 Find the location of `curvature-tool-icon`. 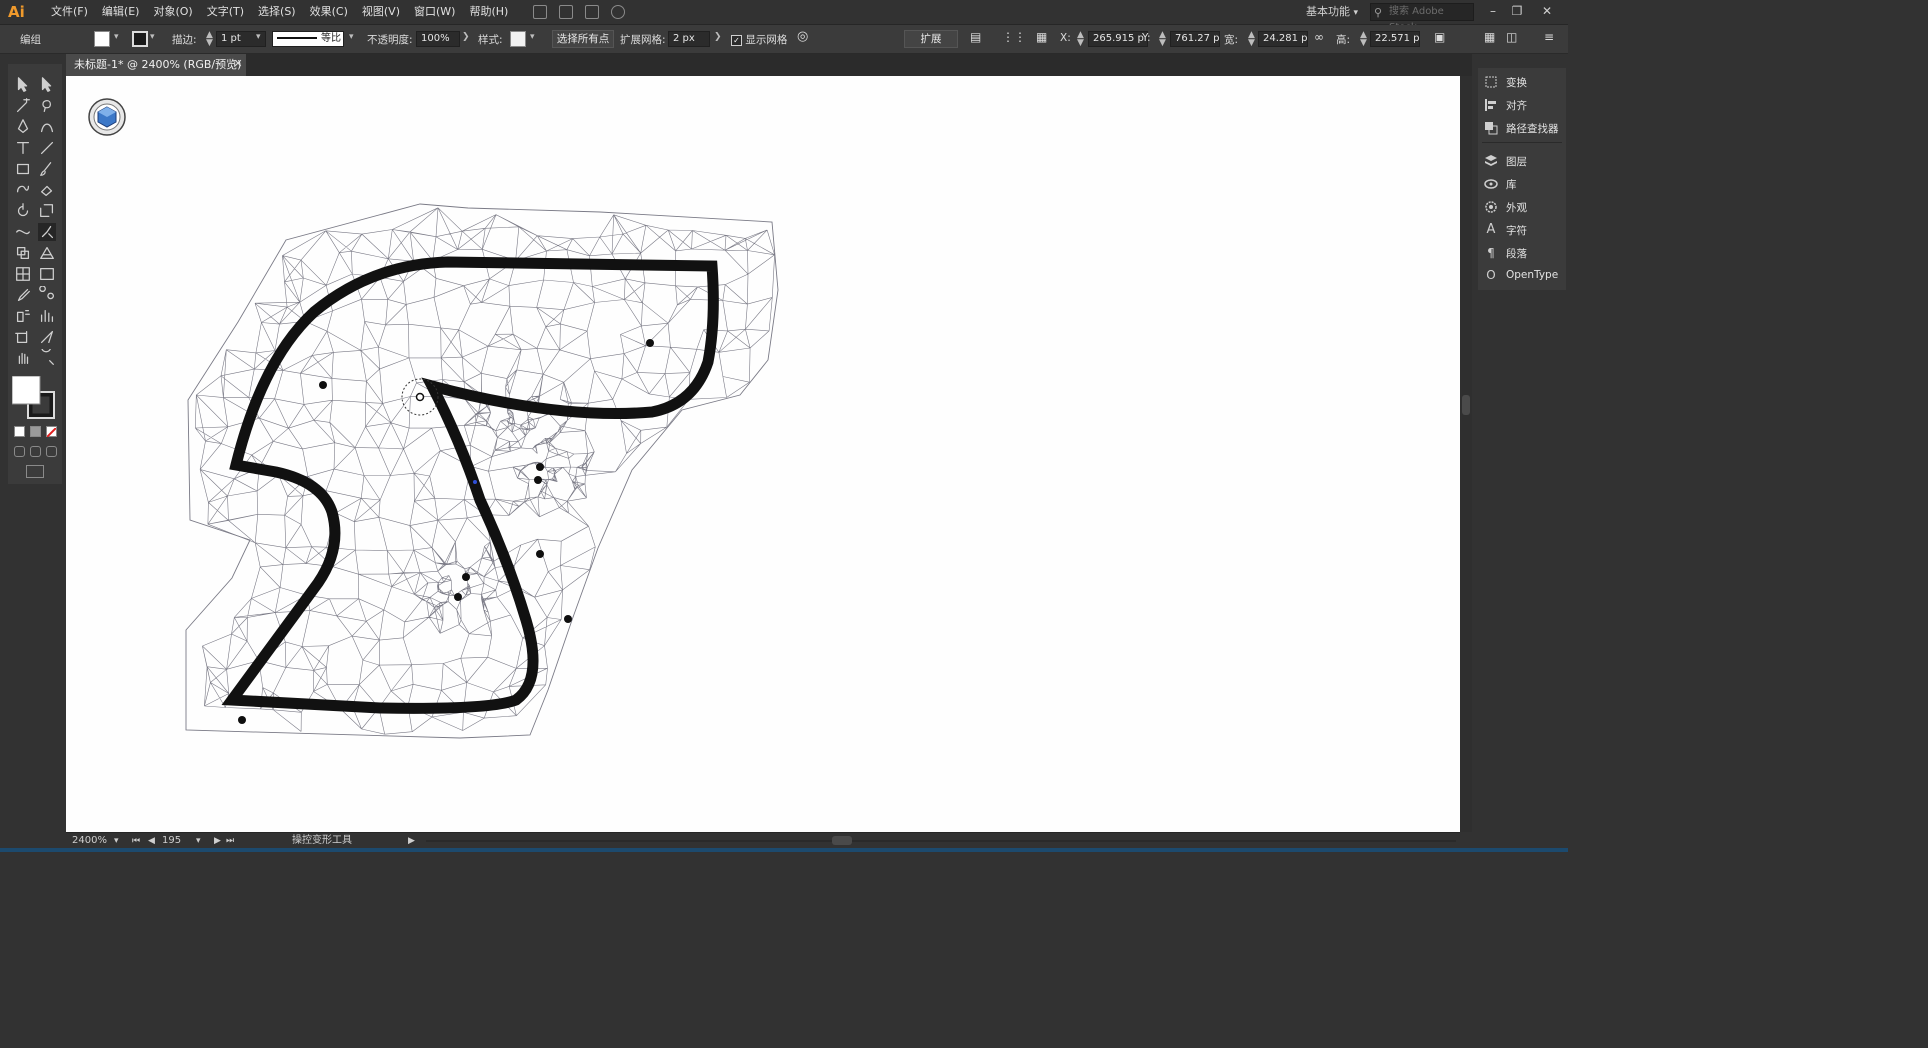

curvature-tool-icon is located at coordinates (47, 127).